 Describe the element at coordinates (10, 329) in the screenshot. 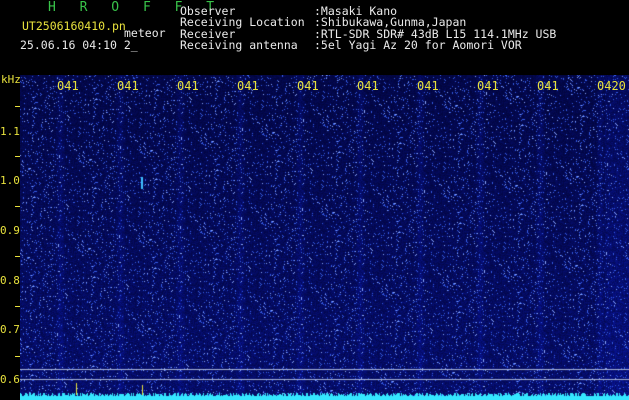

I see `frequency-tick: 0.7` at that location.